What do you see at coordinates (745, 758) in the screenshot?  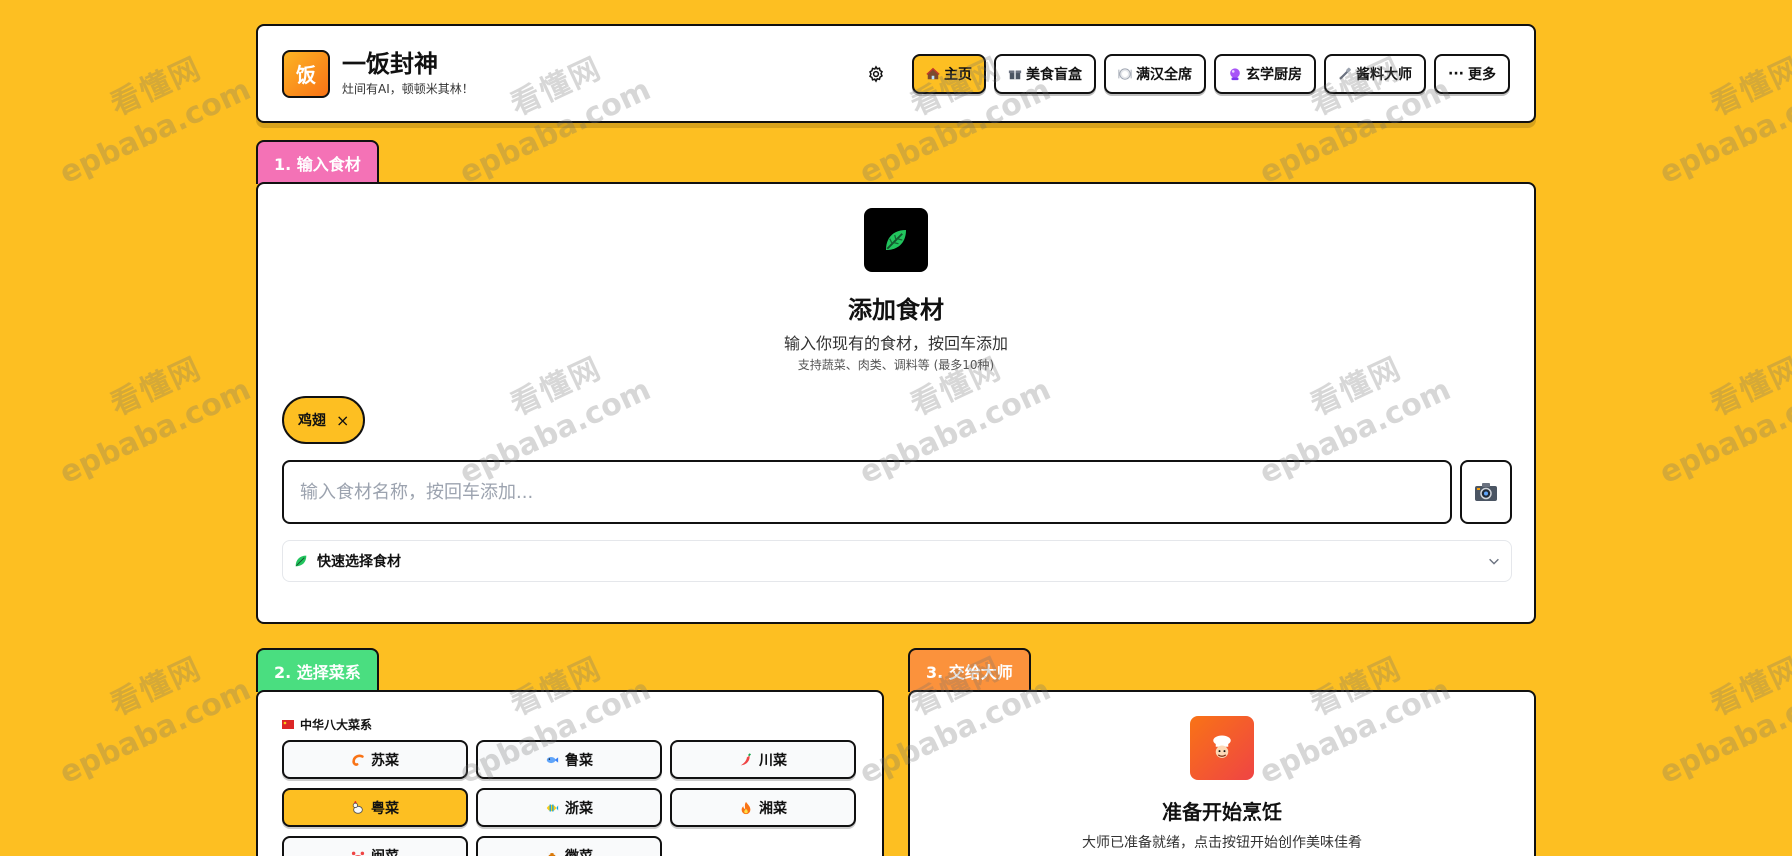 I see `chili-icon` at bounding box center [745, 758].